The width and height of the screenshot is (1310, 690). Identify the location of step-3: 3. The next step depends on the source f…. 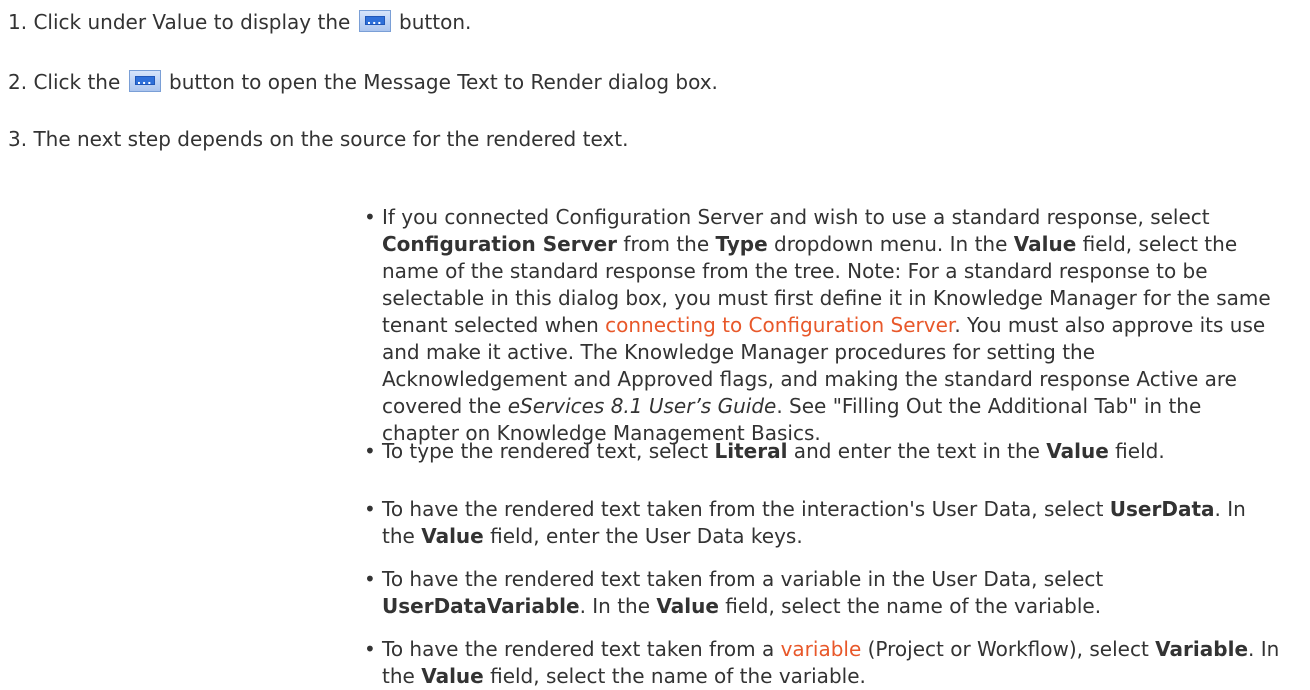
(318, 139).